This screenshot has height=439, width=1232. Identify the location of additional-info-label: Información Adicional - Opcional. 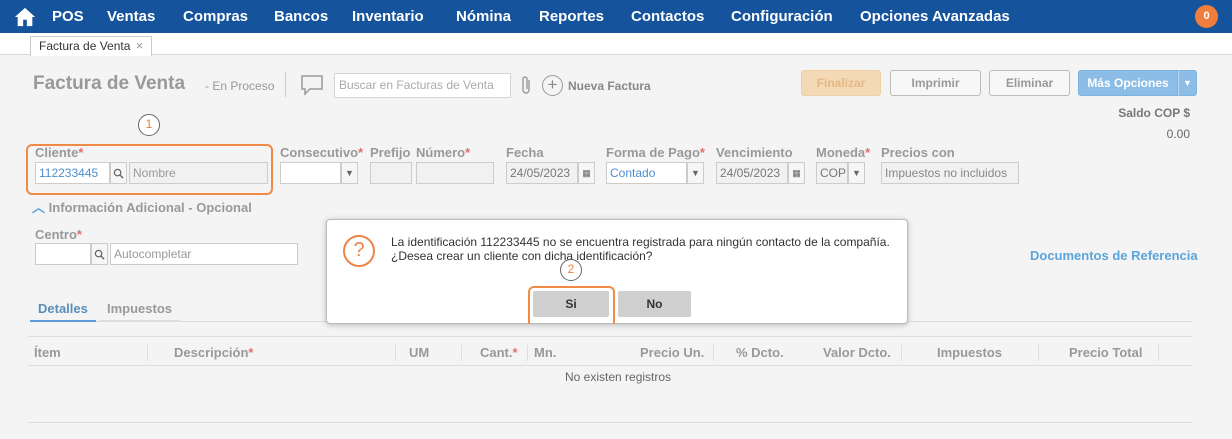
(150, 207).